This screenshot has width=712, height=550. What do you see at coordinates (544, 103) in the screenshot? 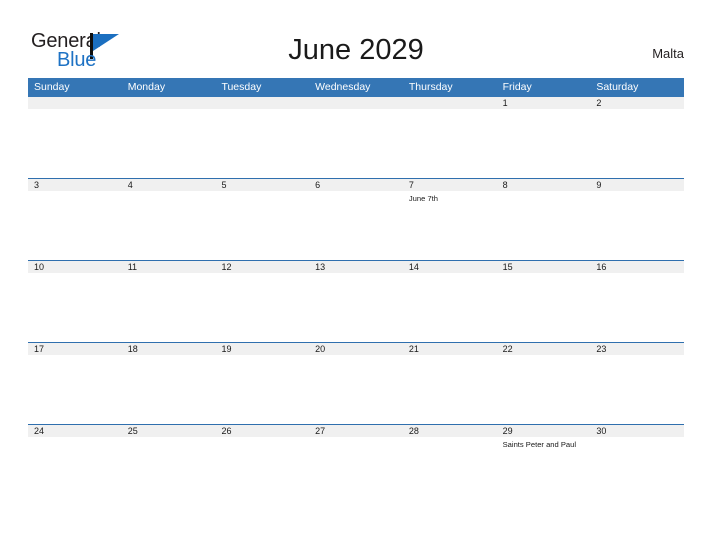
I see `day-number: 1` at bounding box center [544, 103].